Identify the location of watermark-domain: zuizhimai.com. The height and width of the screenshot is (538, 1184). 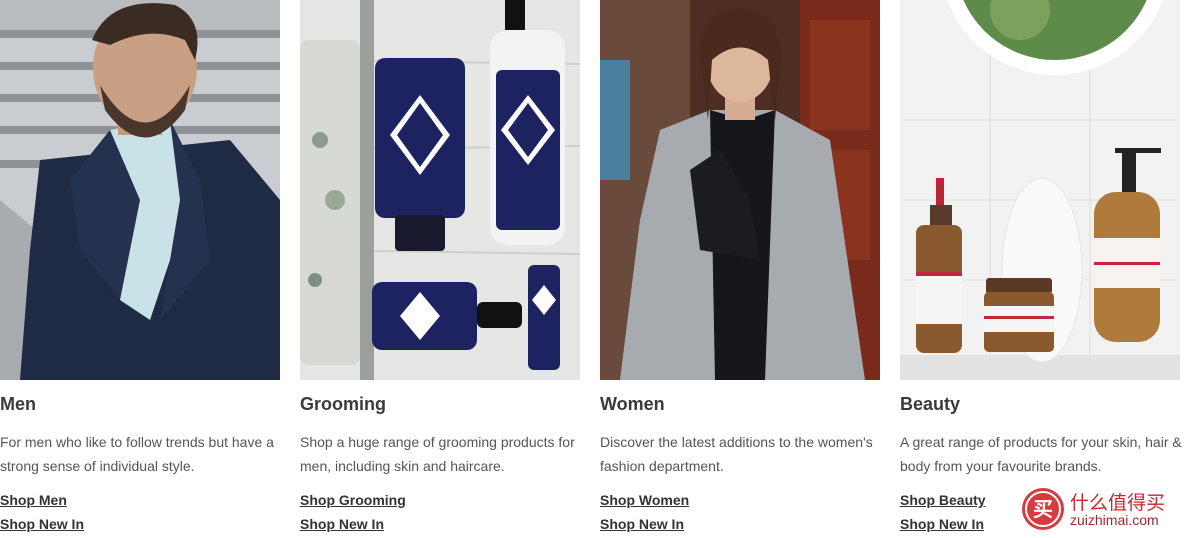
(1114, 520).